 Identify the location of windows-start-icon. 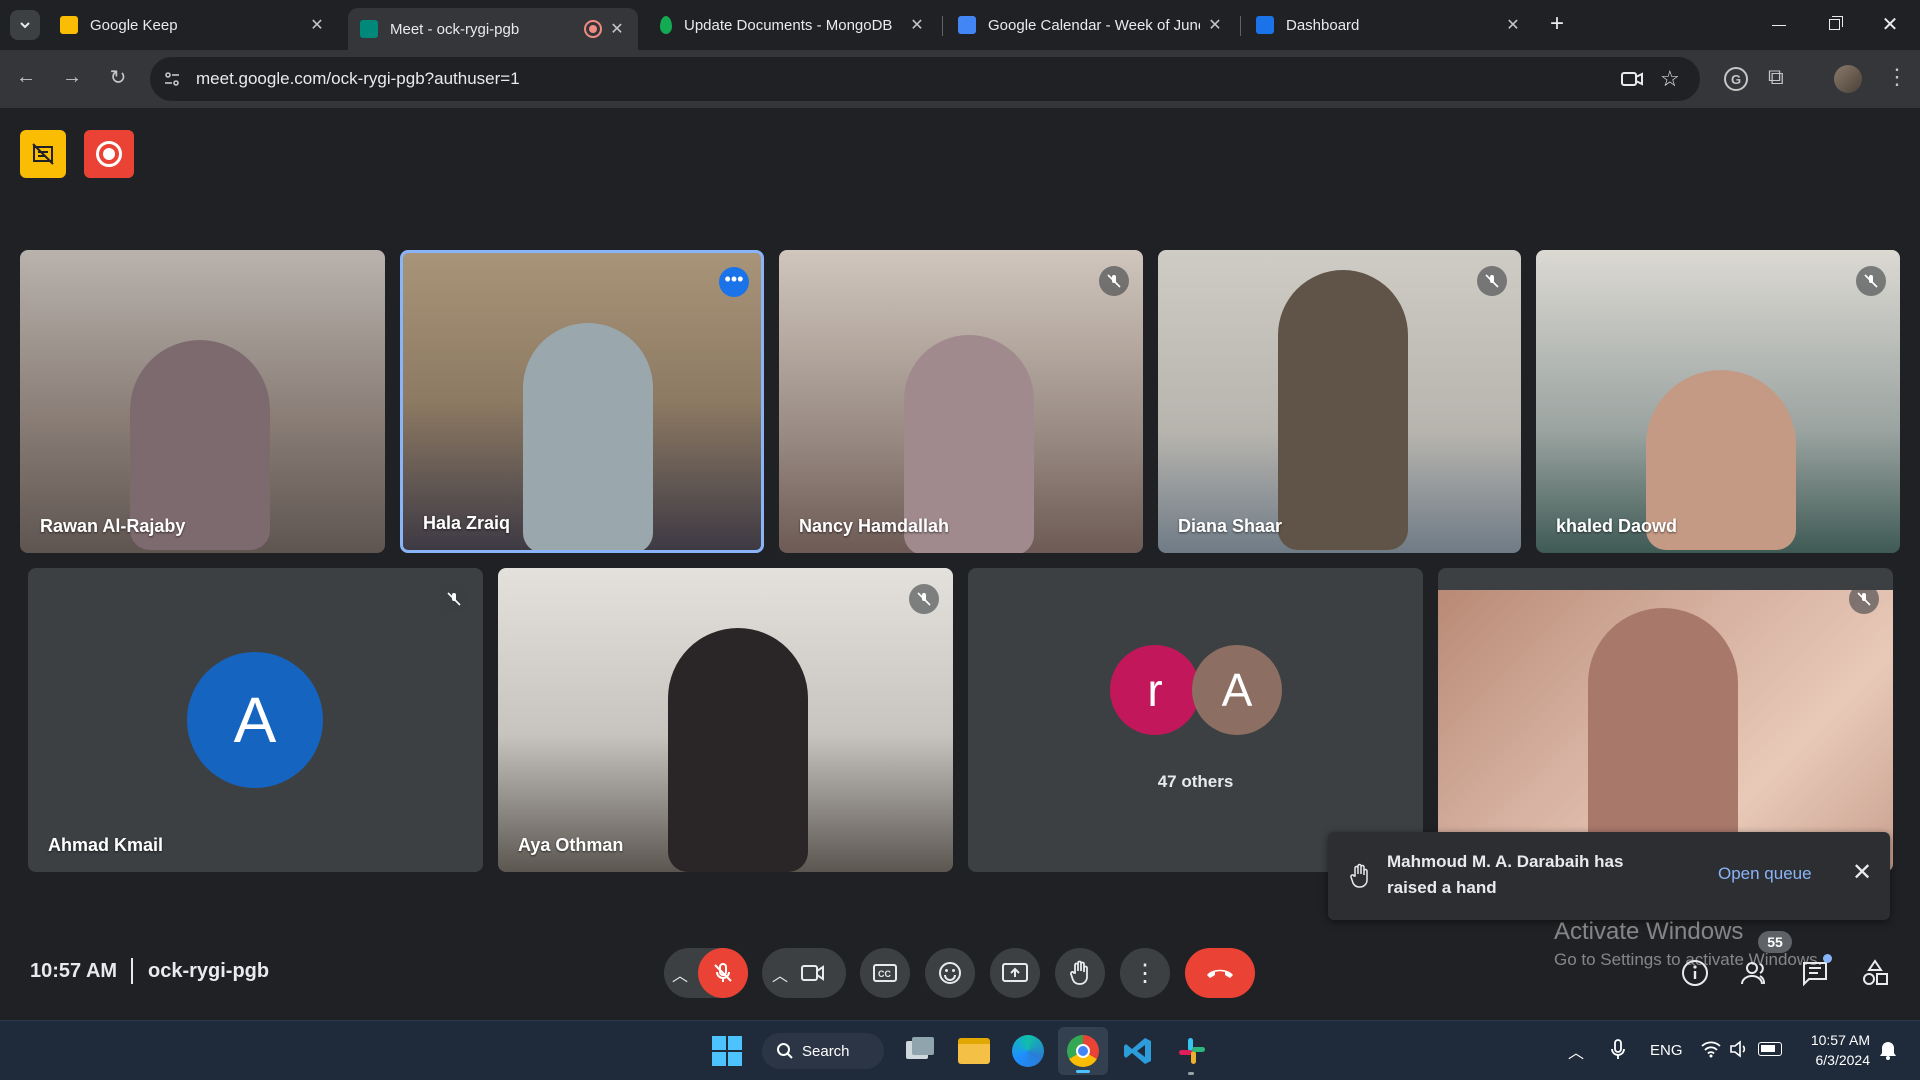
(727, 1051).